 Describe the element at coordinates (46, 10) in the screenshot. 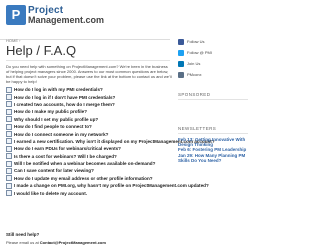

I see `logo-line-1: Project` at that location.